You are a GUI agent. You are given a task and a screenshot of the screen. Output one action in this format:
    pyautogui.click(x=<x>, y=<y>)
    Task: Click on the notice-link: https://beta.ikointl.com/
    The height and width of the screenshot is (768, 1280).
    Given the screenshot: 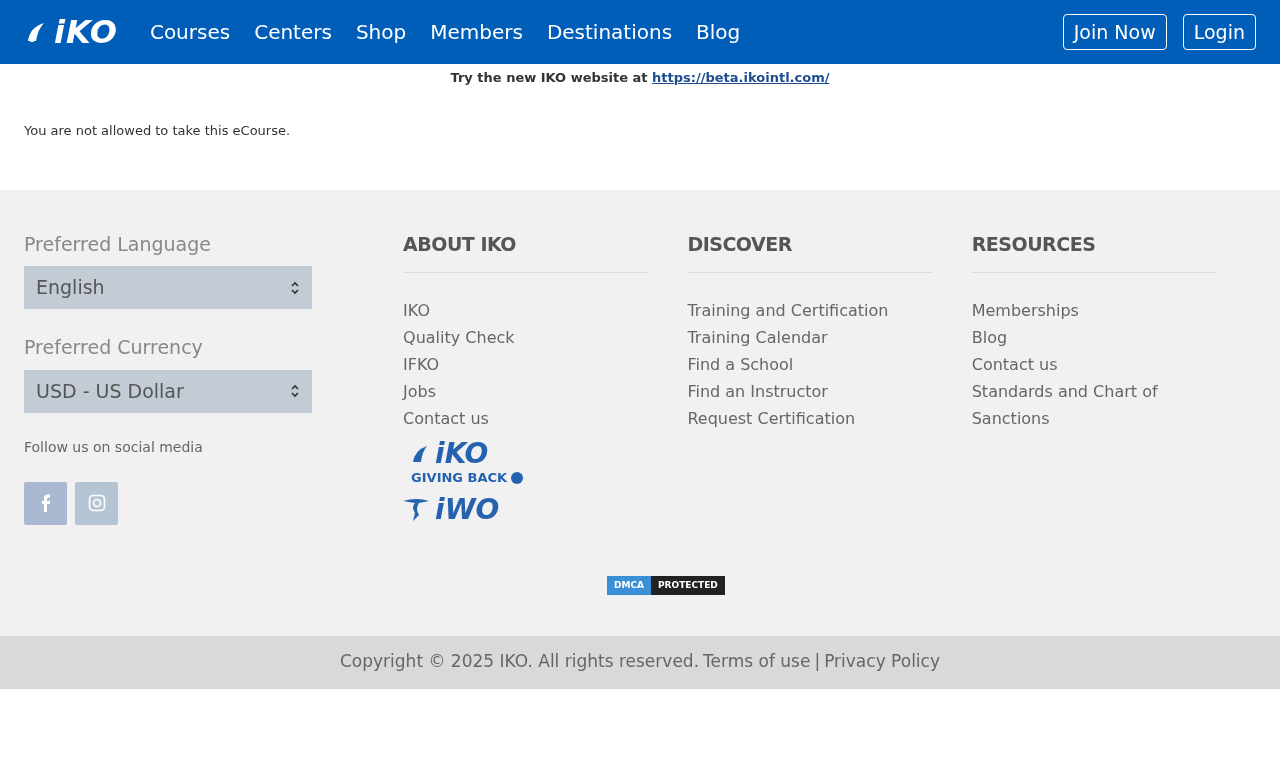 What is the action you would take?
    pyautogui.click(x=741, y=77)
    